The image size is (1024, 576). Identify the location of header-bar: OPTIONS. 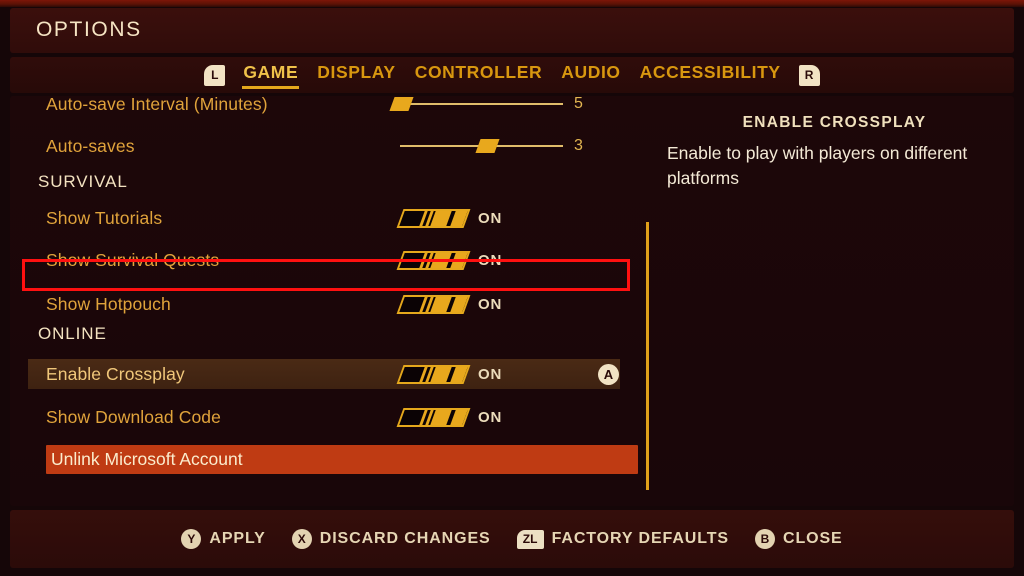
(512, 30).